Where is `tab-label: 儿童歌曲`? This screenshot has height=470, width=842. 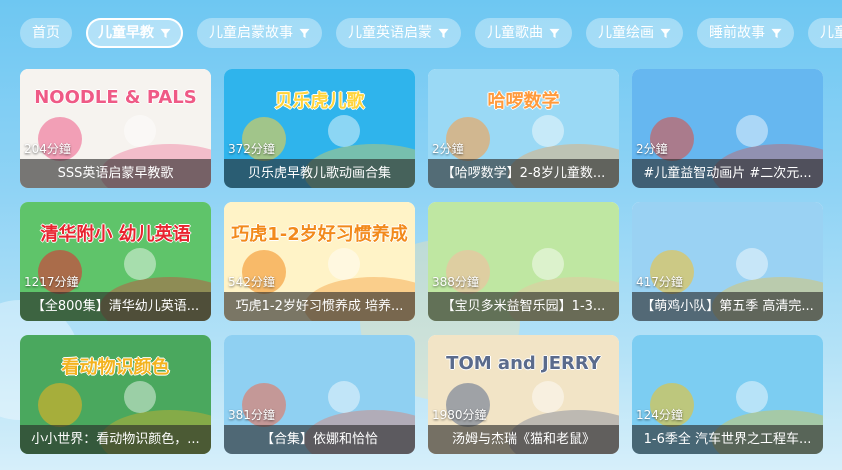 tab-label: 儿童歌曲 is located at coordinates (515, 33).